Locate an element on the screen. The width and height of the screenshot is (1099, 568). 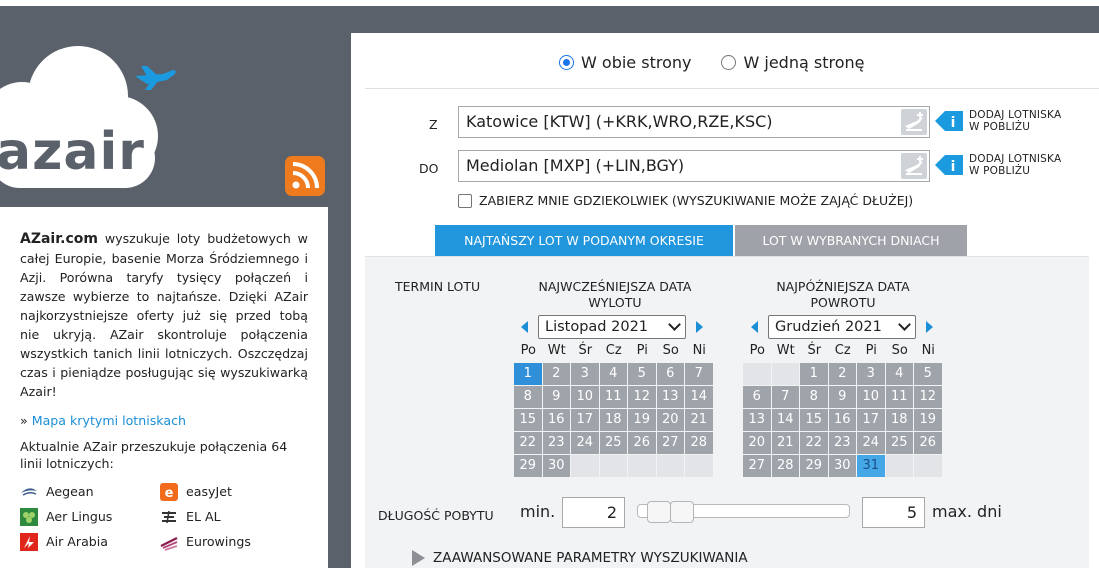
return-month-select: Grudzień 2021 is located at coordinates (842, 327).